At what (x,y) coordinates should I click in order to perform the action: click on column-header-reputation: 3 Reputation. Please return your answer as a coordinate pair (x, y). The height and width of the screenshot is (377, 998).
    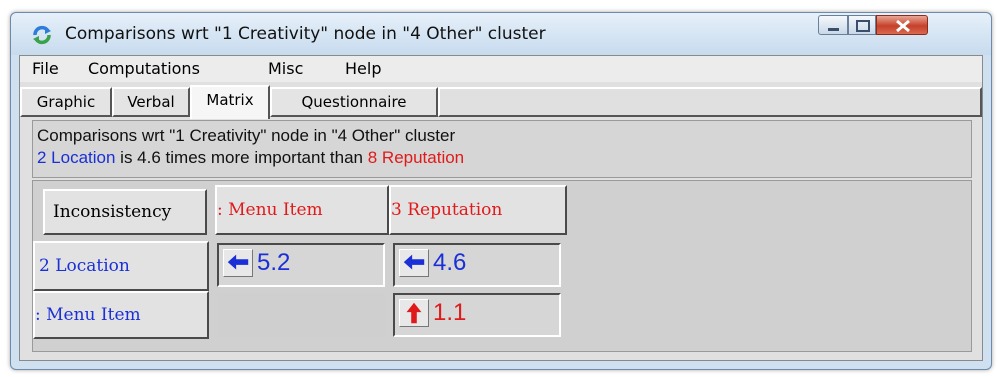
    Looking at the image, I should click on (478, 210).